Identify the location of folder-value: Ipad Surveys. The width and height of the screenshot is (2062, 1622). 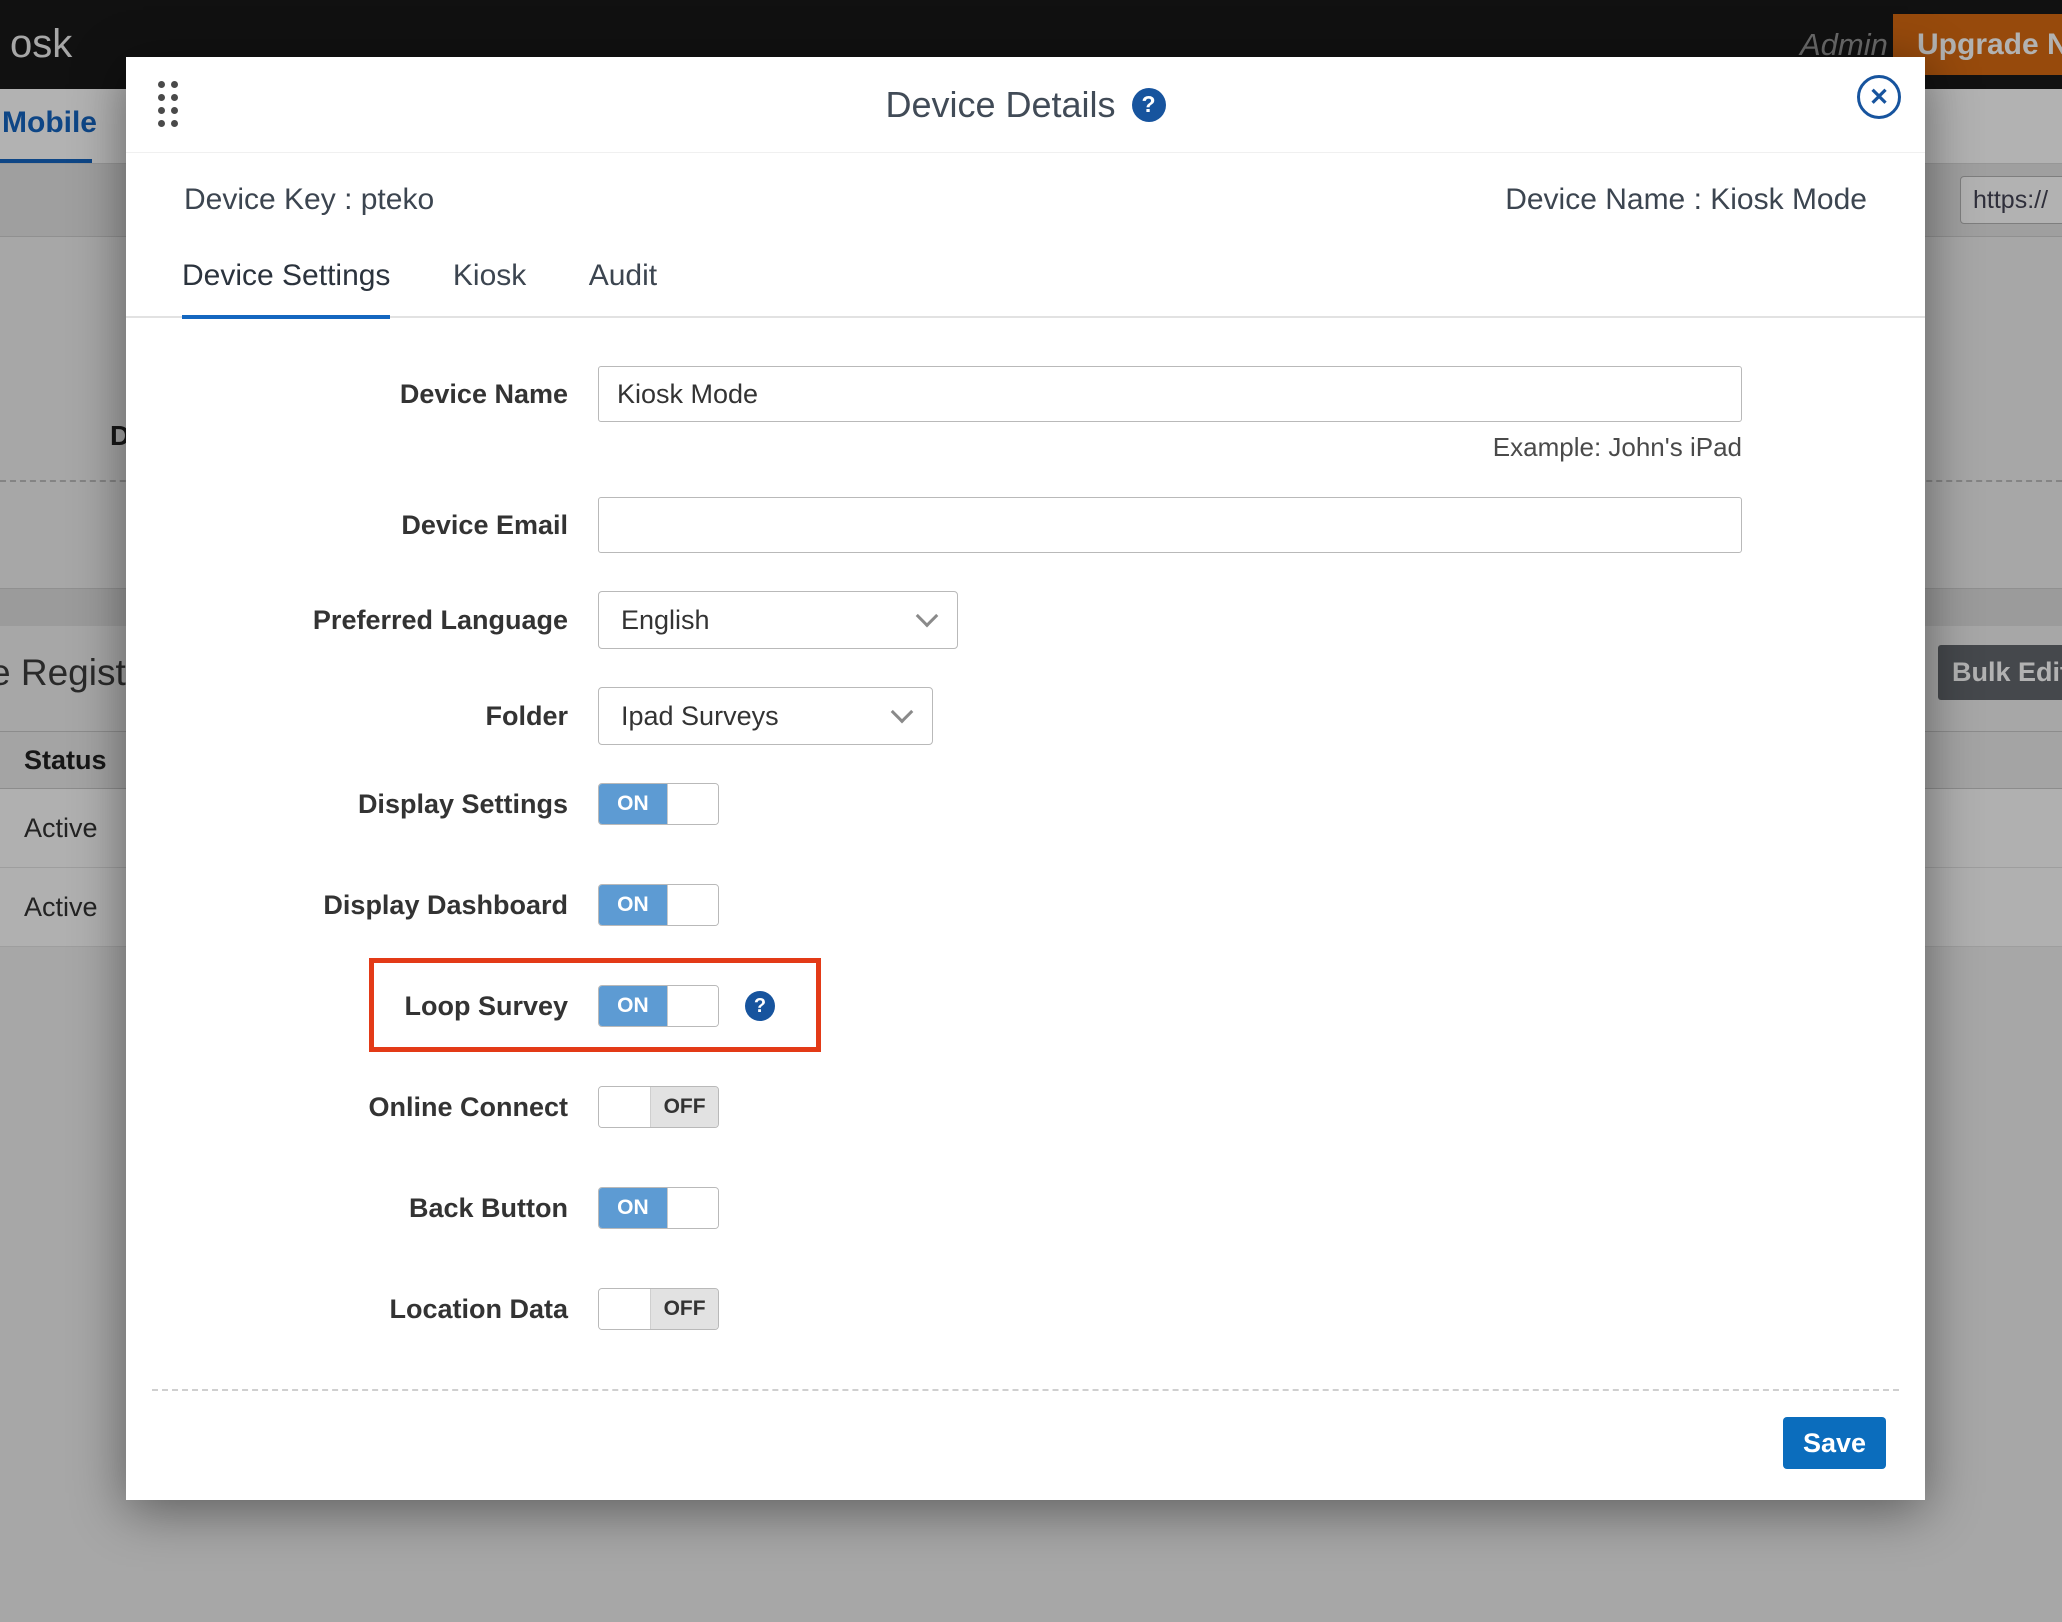
(700, 715).